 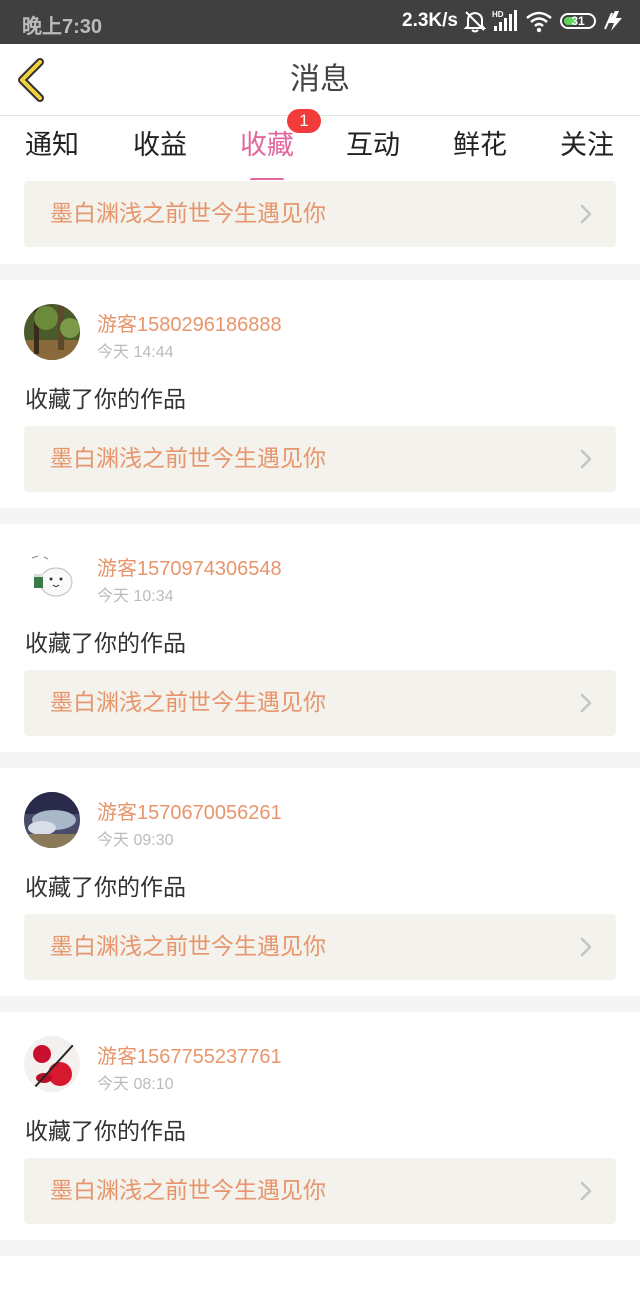 I want to click on unread-badge: 1, so click(x=304, y=121).